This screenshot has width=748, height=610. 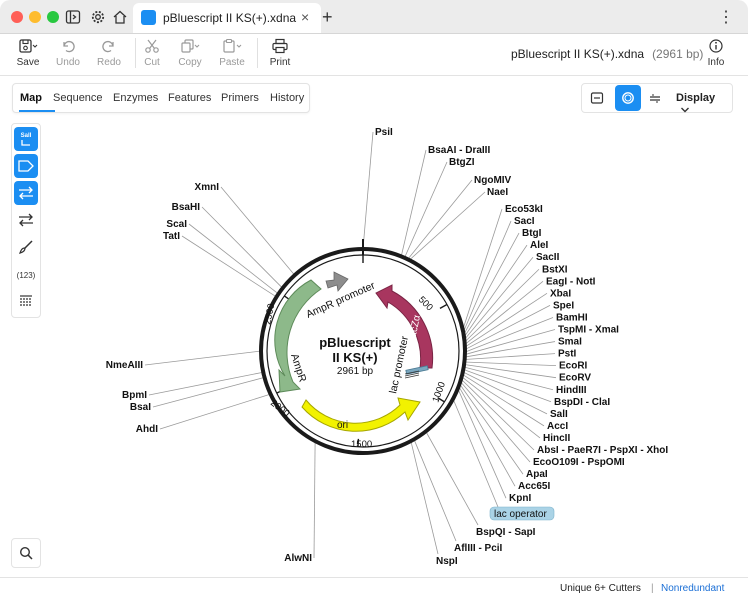 What do you see at coordinates (176, 224) in the screenshot?
I see `enzyme-label-left: ScaI` at bounding box center [176, 224].